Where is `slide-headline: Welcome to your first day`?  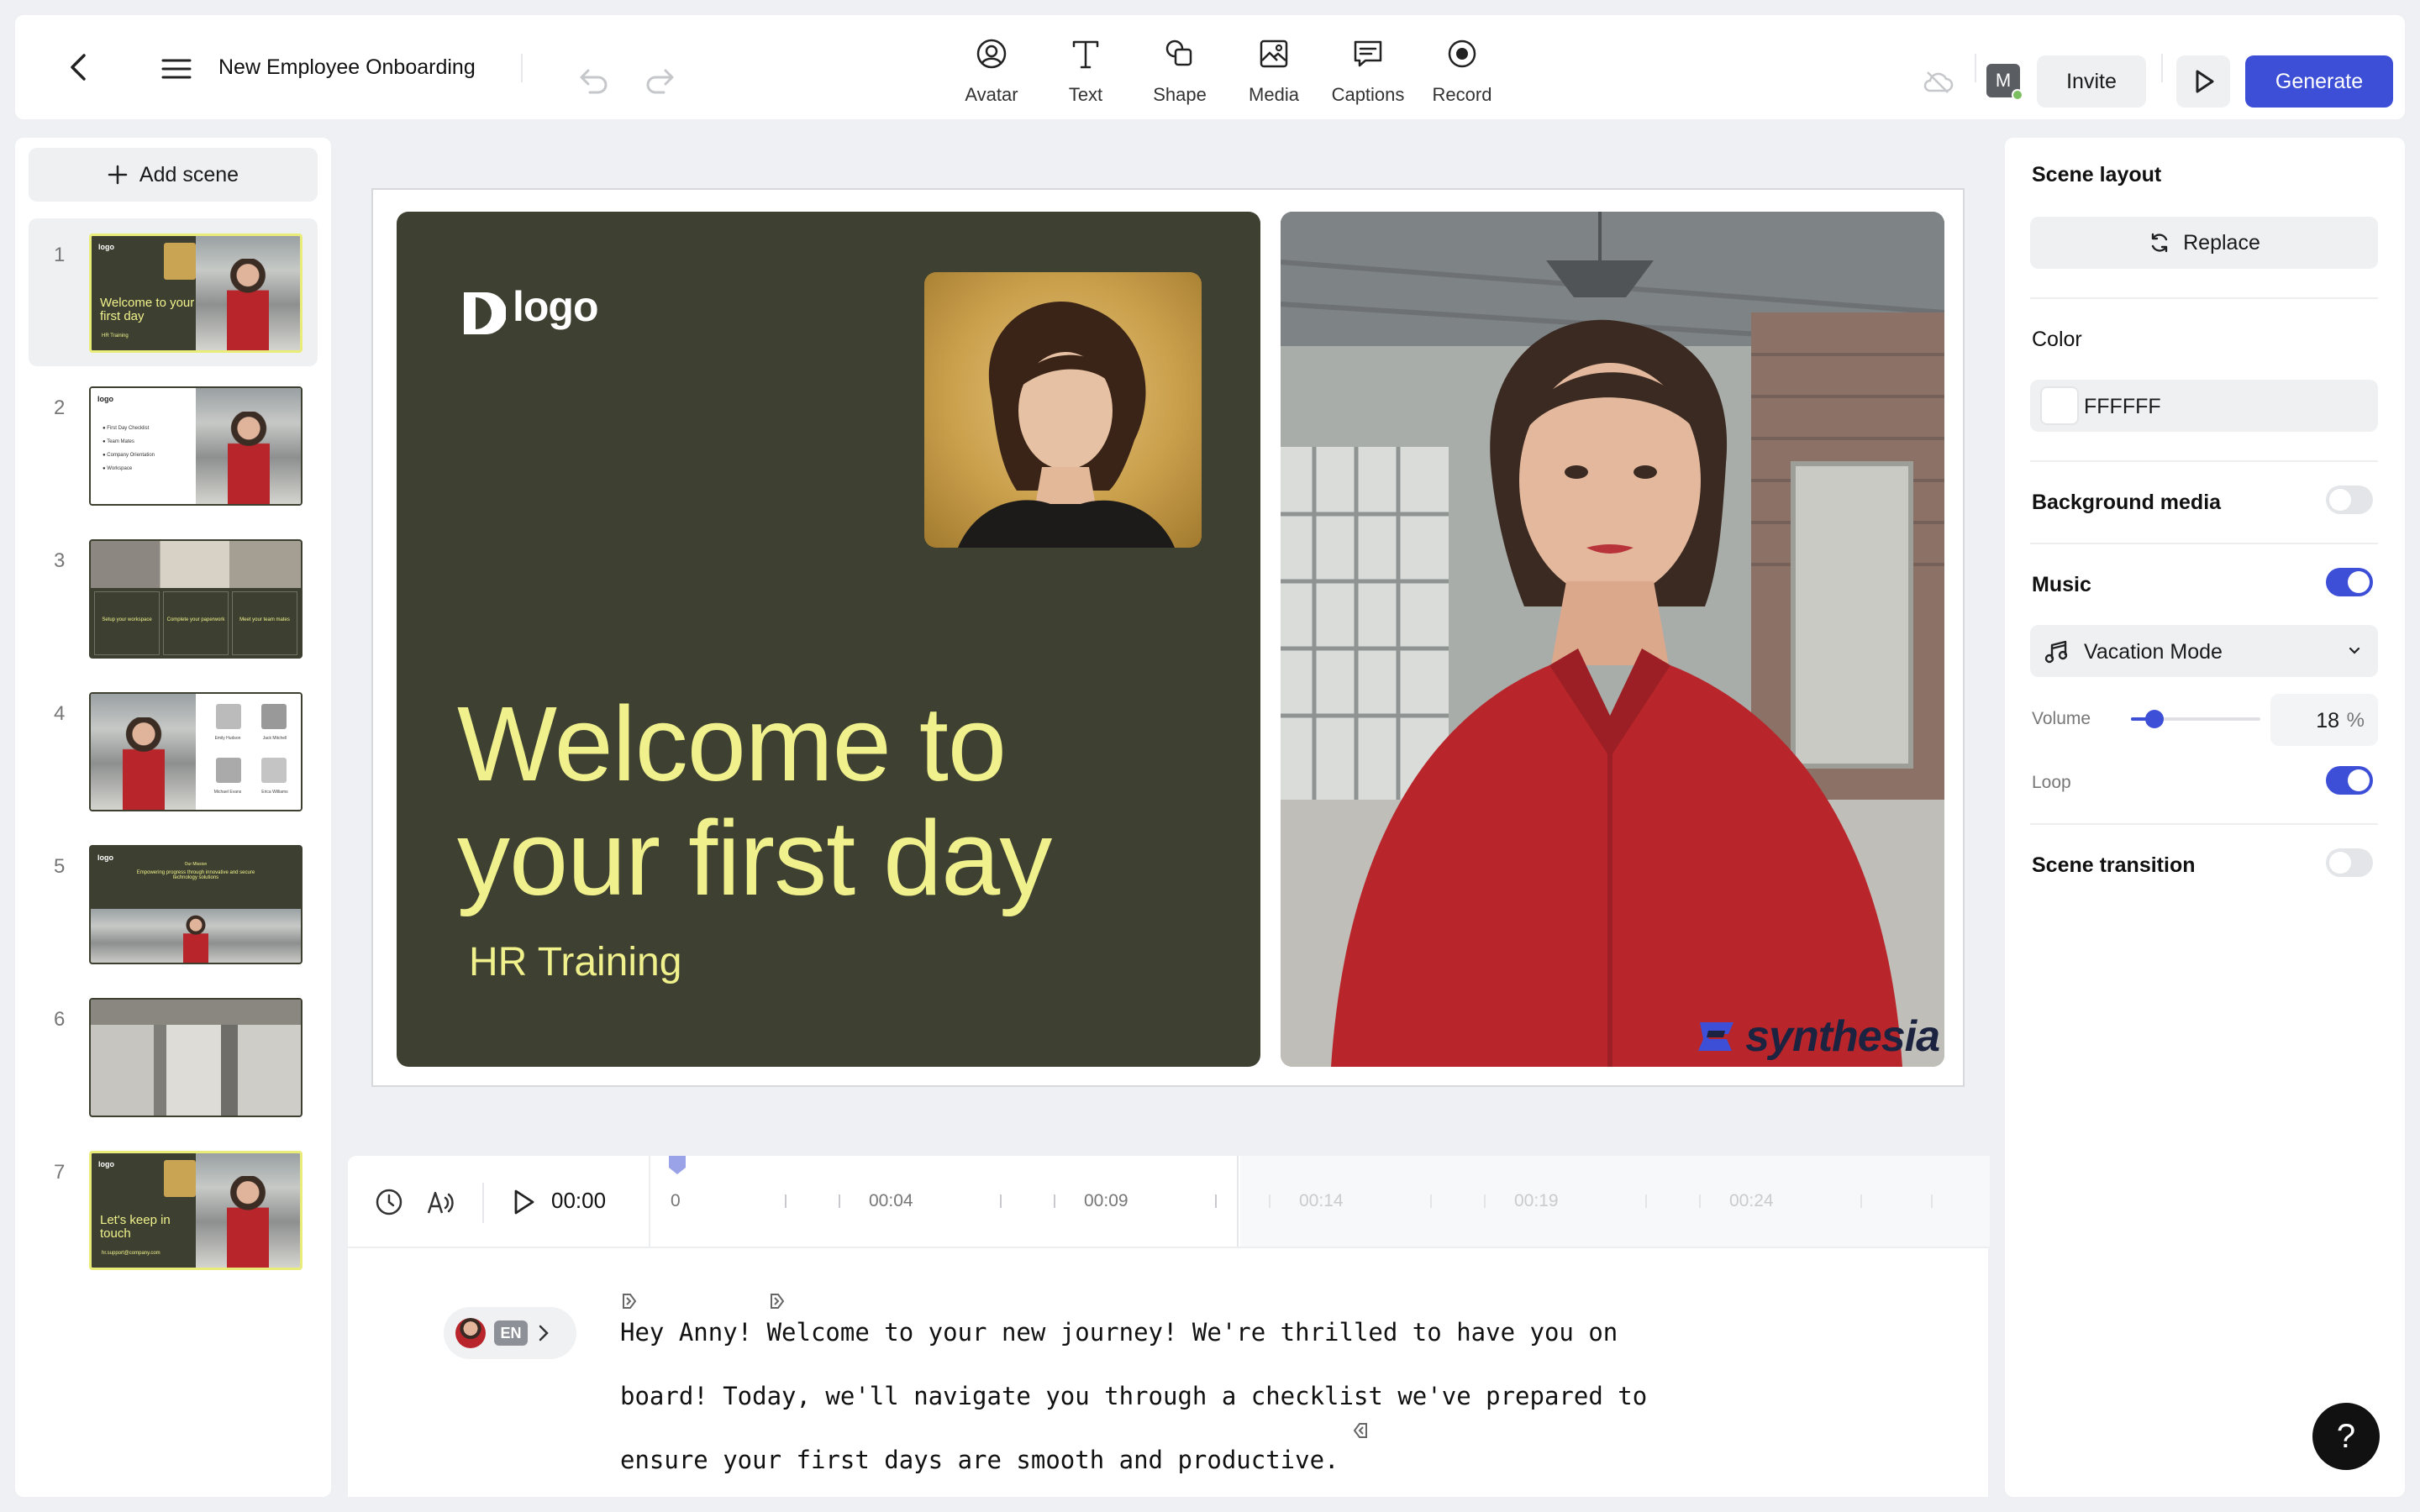 slide-headline: Welcome to your first day is located at coordinates (801, 801).